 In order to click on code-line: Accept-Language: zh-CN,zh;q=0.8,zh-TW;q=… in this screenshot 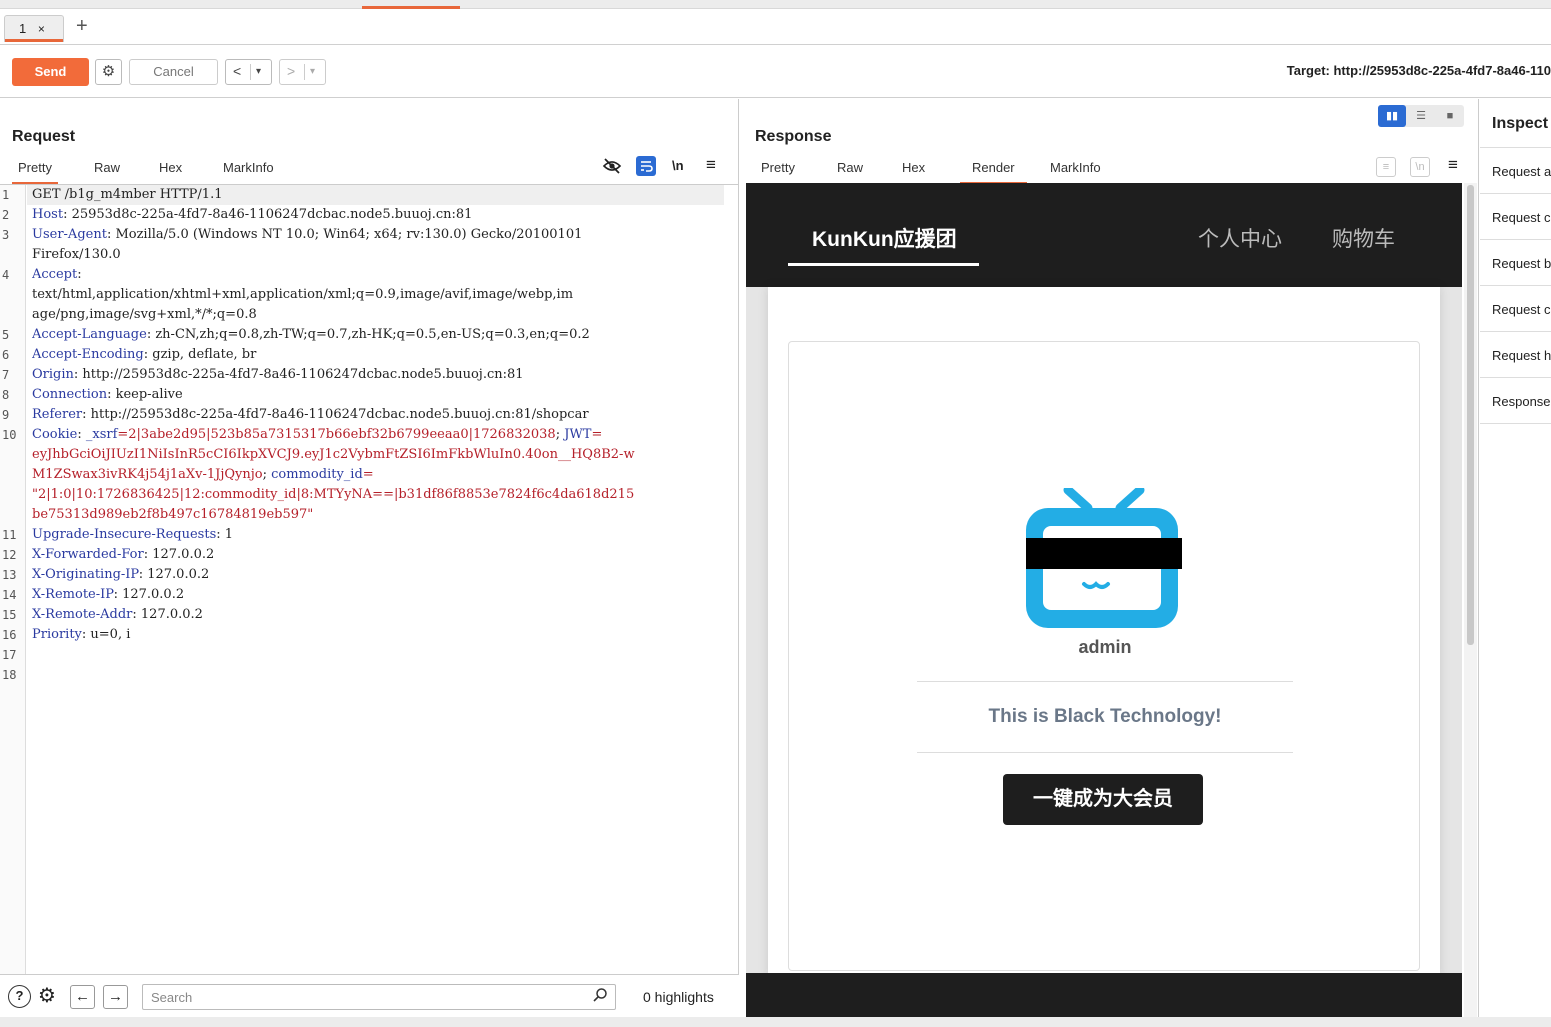, I will do `click(377, 335)`.